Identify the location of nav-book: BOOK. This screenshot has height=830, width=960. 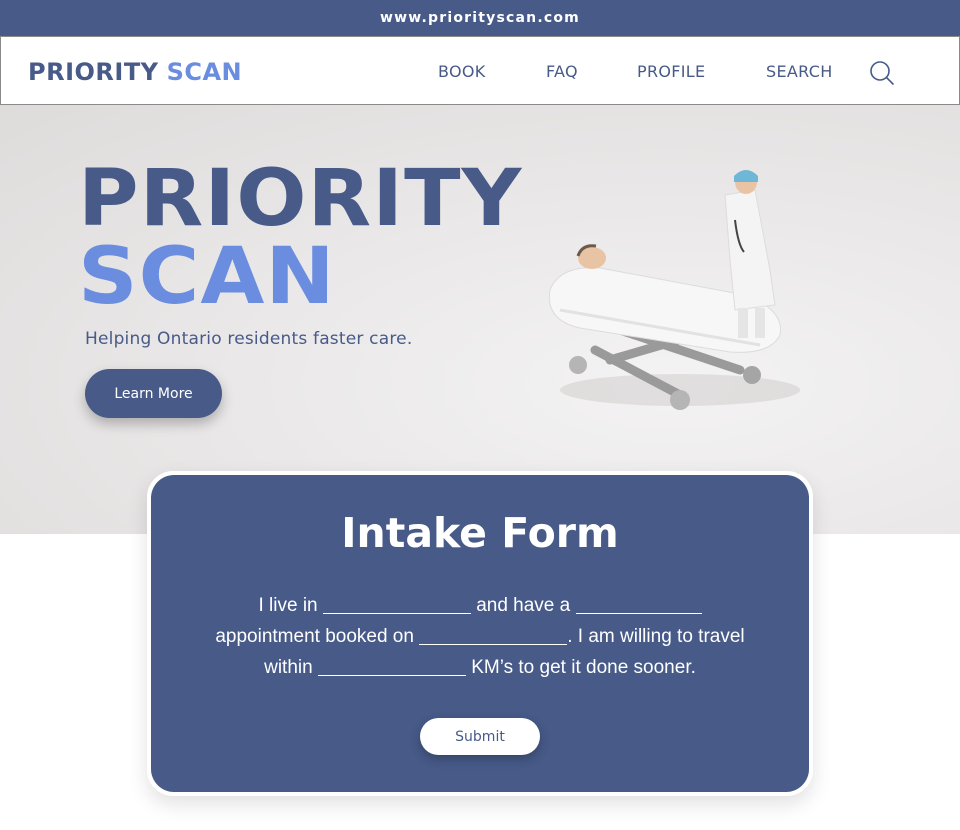
(462, 71).